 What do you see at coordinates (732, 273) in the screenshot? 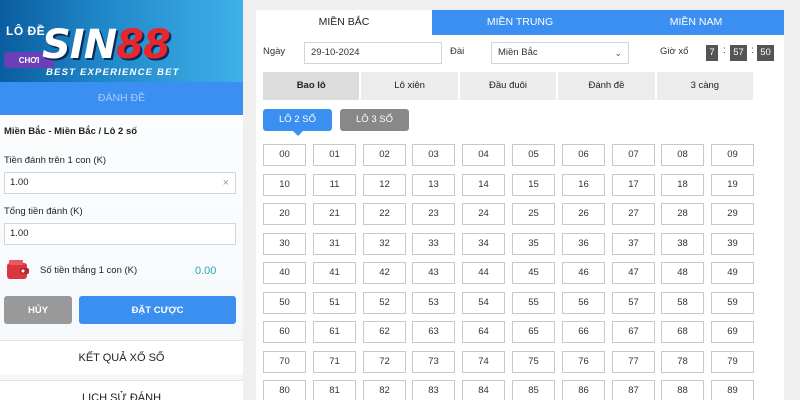
I see `number-cell: 49` at bounding box center [732, 273].